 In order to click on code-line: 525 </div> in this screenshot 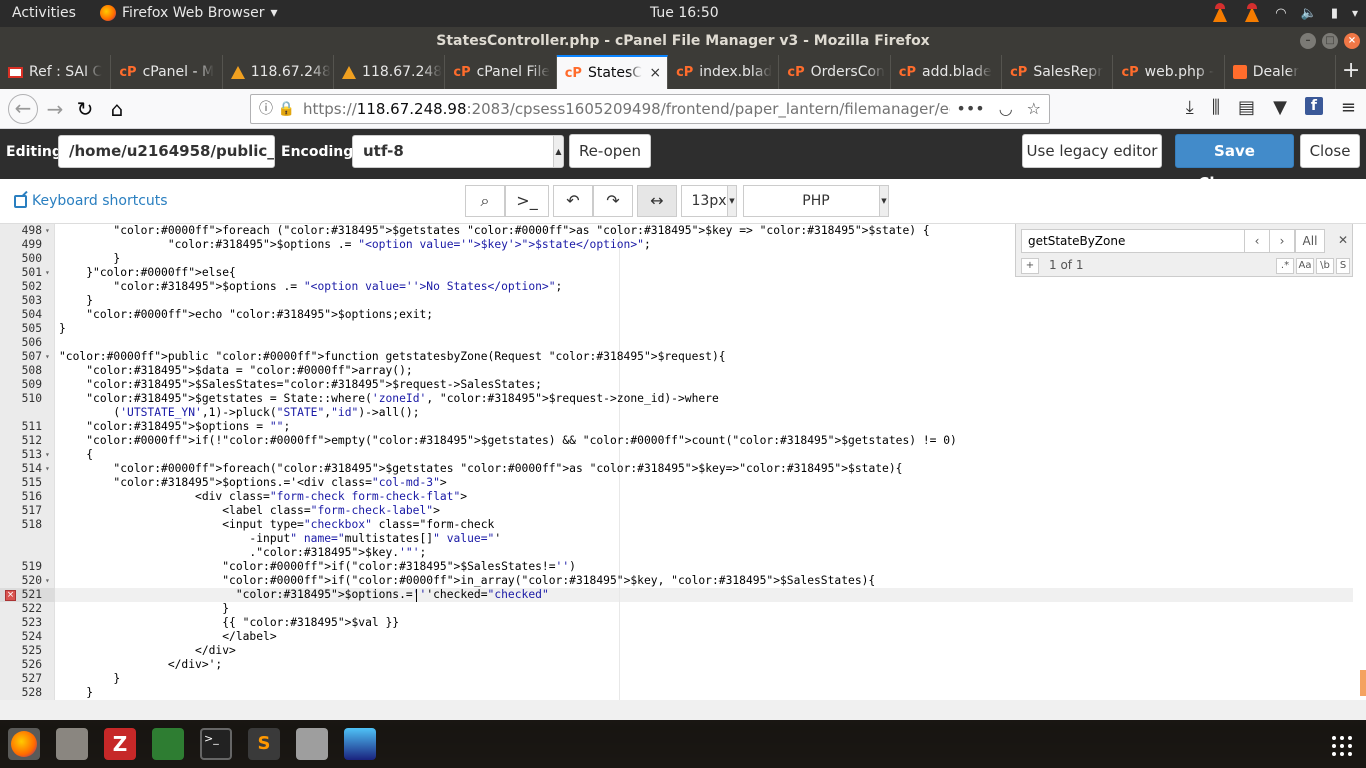, I will do `click(650, 651)`.